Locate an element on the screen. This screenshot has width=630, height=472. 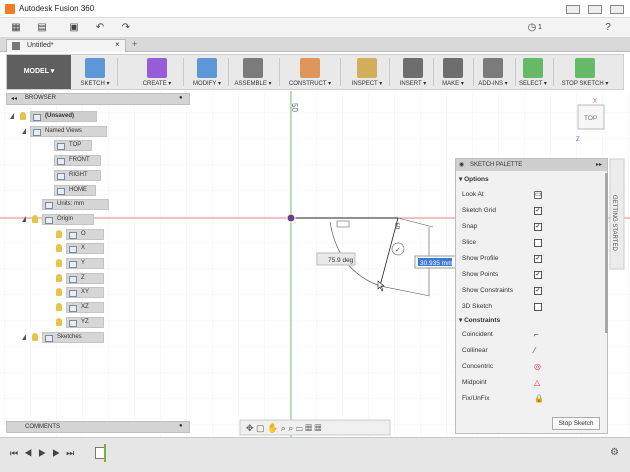
constraint-glyph-icon: ⁄ is located at coordinates (534, 351).